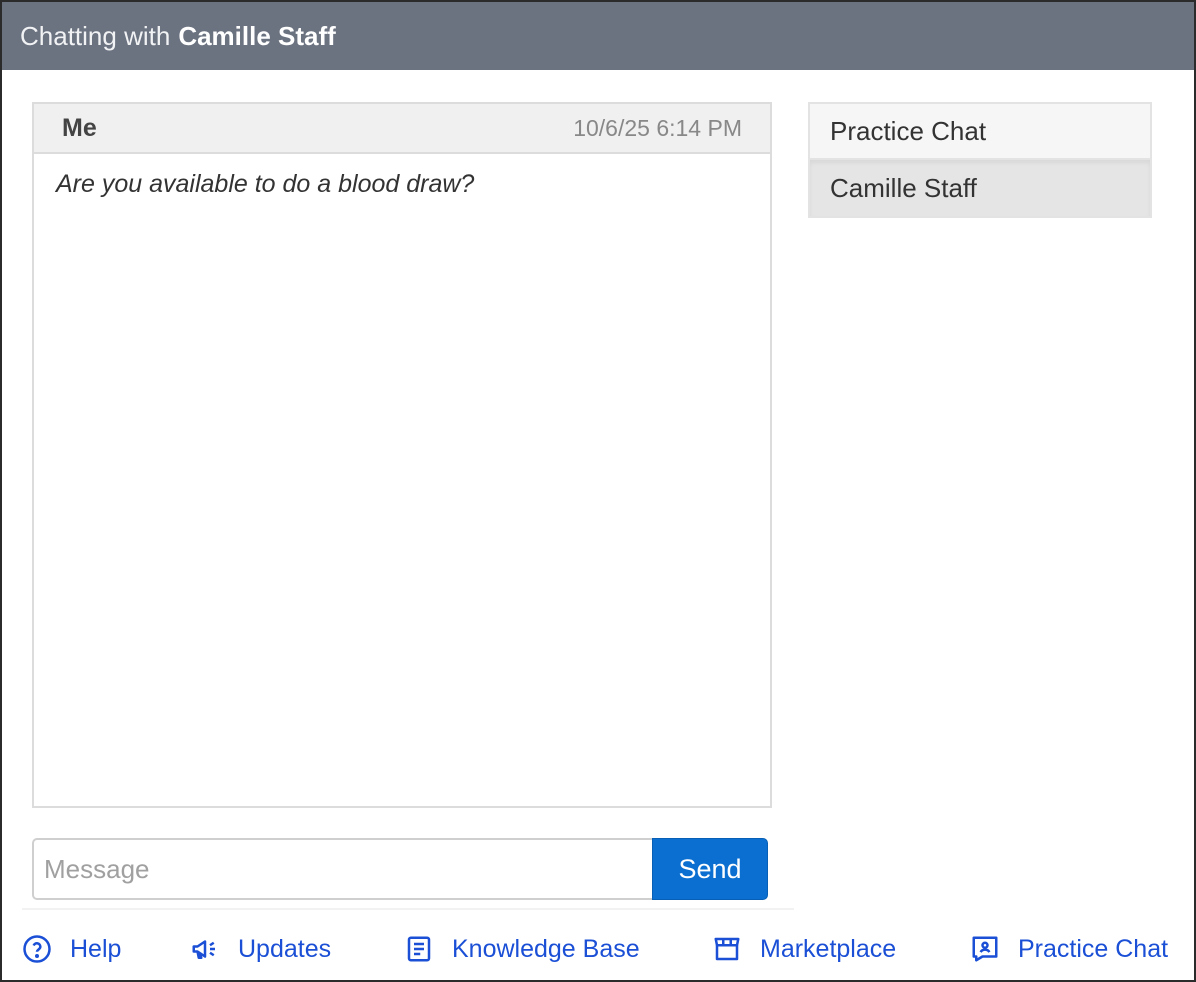 This screenshot has width=1196, height=982. What do you see at coordinates (657, 127) in the screenshot?
I see `message-timestamp: 10/6/25 6:14 PM` at bounding box center [657, 127].